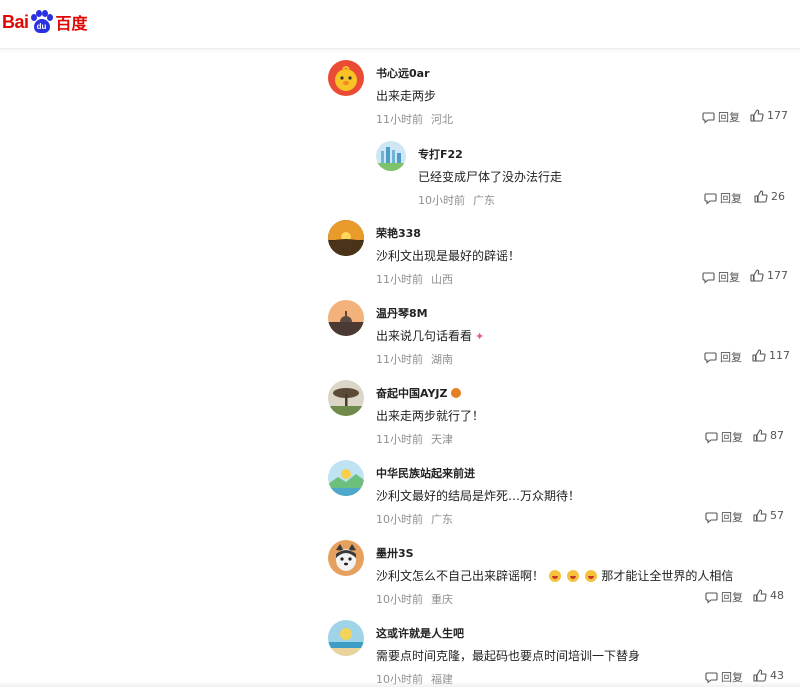  Describe the element at coordinates (71, 23) in the screenshot. I see `logo-text-cn: 百度` at that location.